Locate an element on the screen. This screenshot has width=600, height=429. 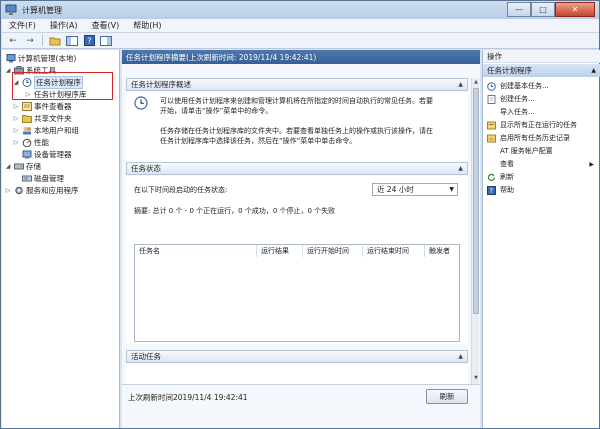
refresh-button: 刷新 is located at coordinates (447, 396).